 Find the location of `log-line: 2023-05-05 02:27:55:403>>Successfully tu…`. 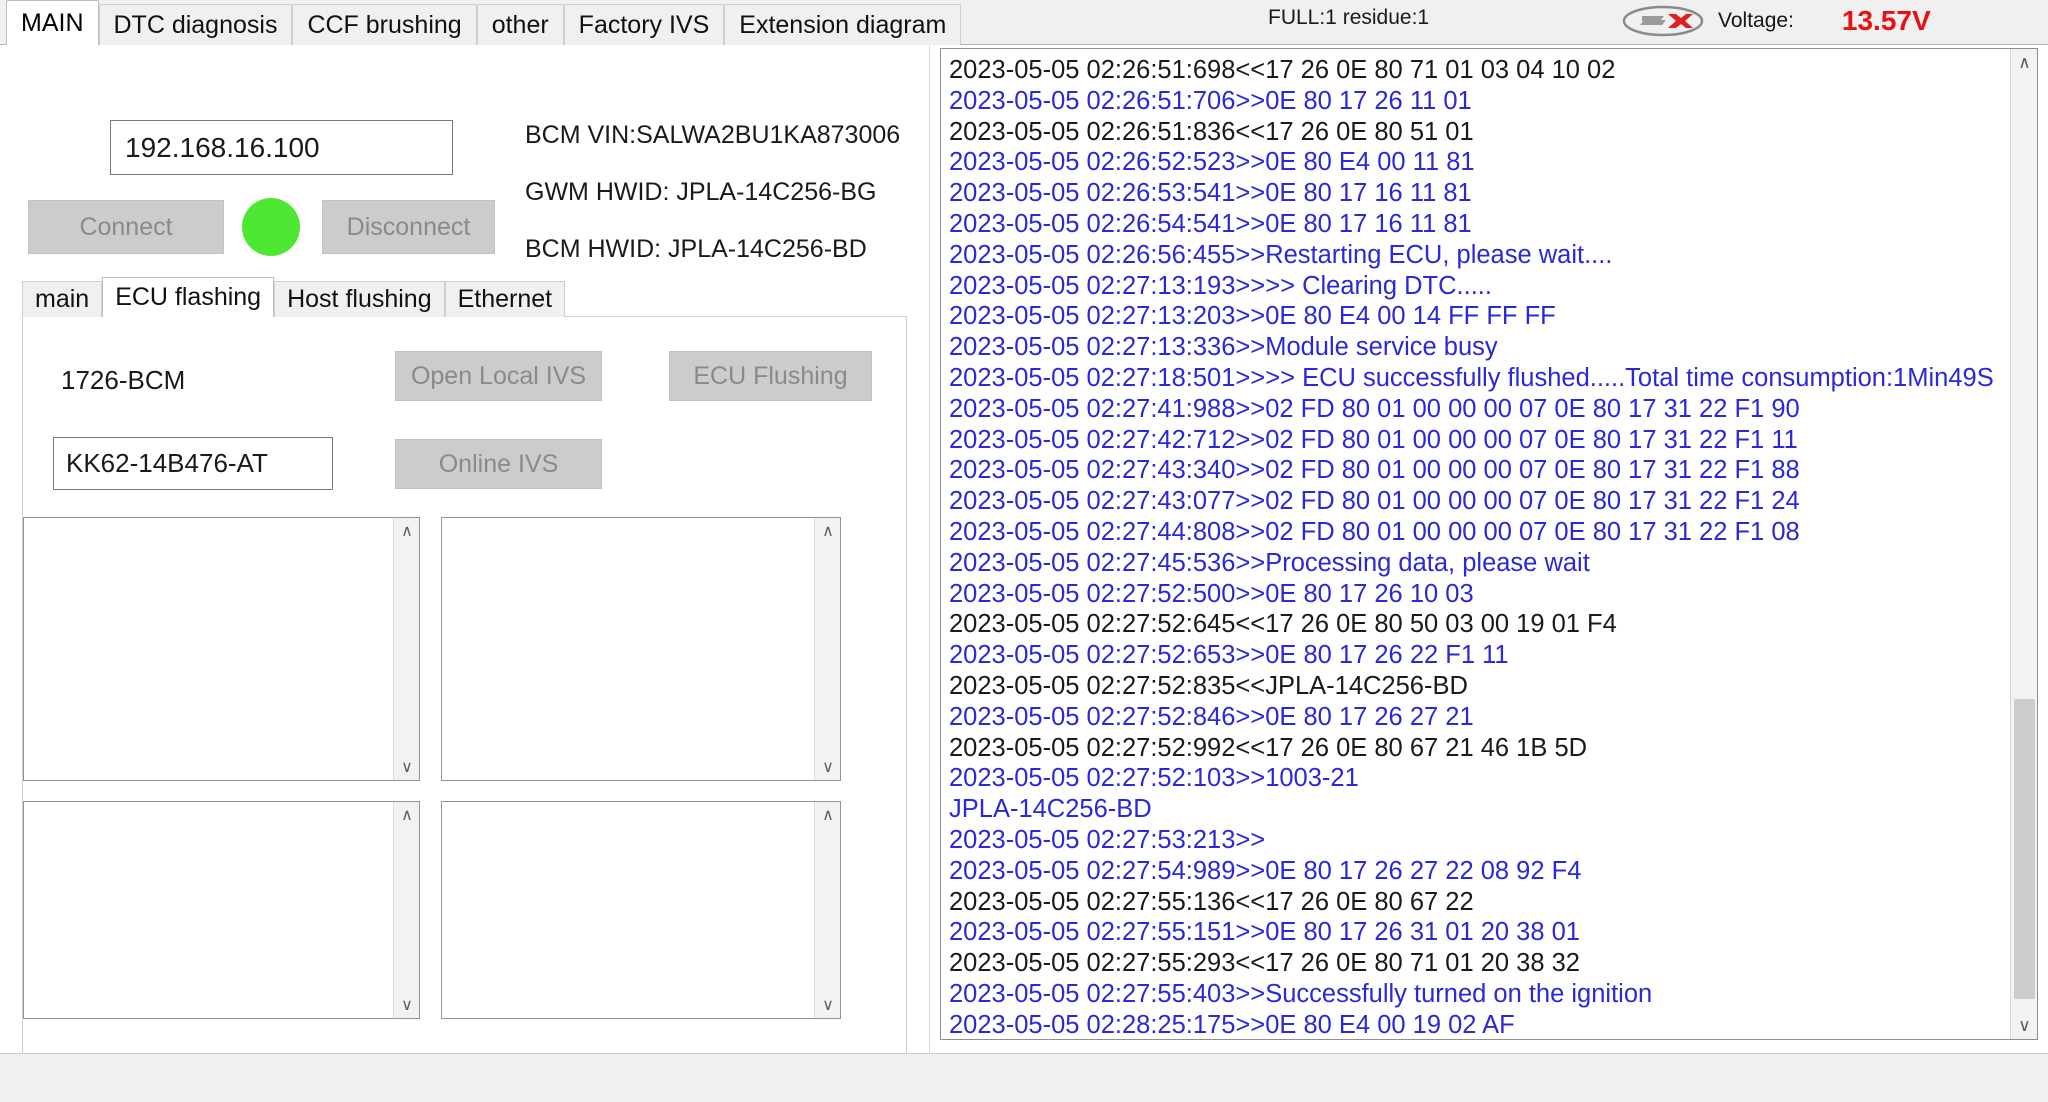

log-line: 2023-05-05 02:27:55:403>>Successfully tu… is located at coordinates (1301, 993).